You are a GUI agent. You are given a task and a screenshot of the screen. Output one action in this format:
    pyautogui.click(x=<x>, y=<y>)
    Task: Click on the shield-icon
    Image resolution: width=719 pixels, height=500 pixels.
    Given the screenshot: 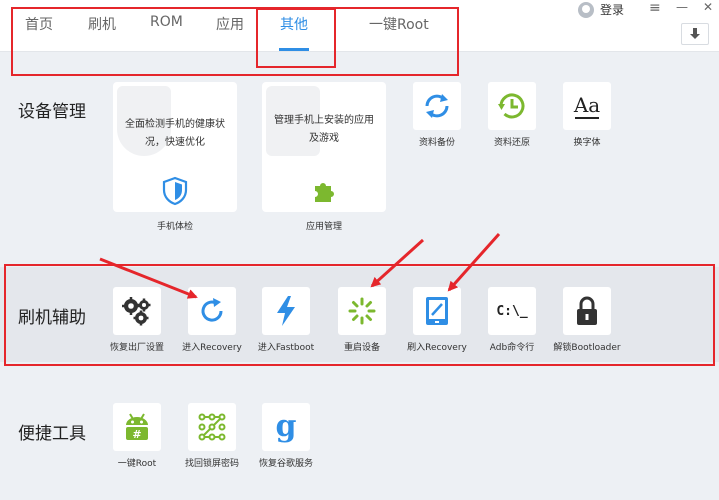 What is the action you would take?
    pyautogui.click(x=175, y=191)
    